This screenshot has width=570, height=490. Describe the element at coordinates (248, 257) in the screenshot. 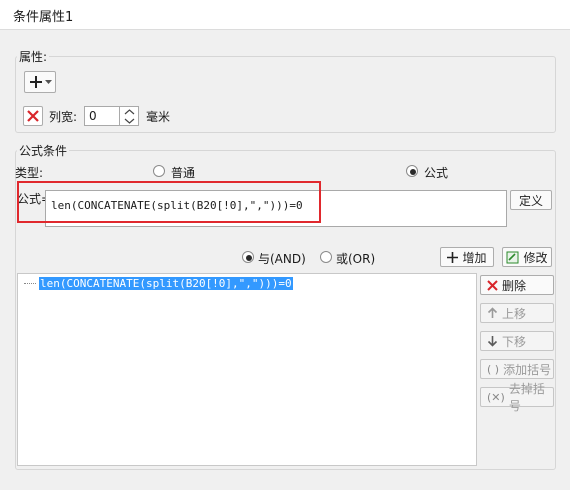

I see `radio-and` at that location.